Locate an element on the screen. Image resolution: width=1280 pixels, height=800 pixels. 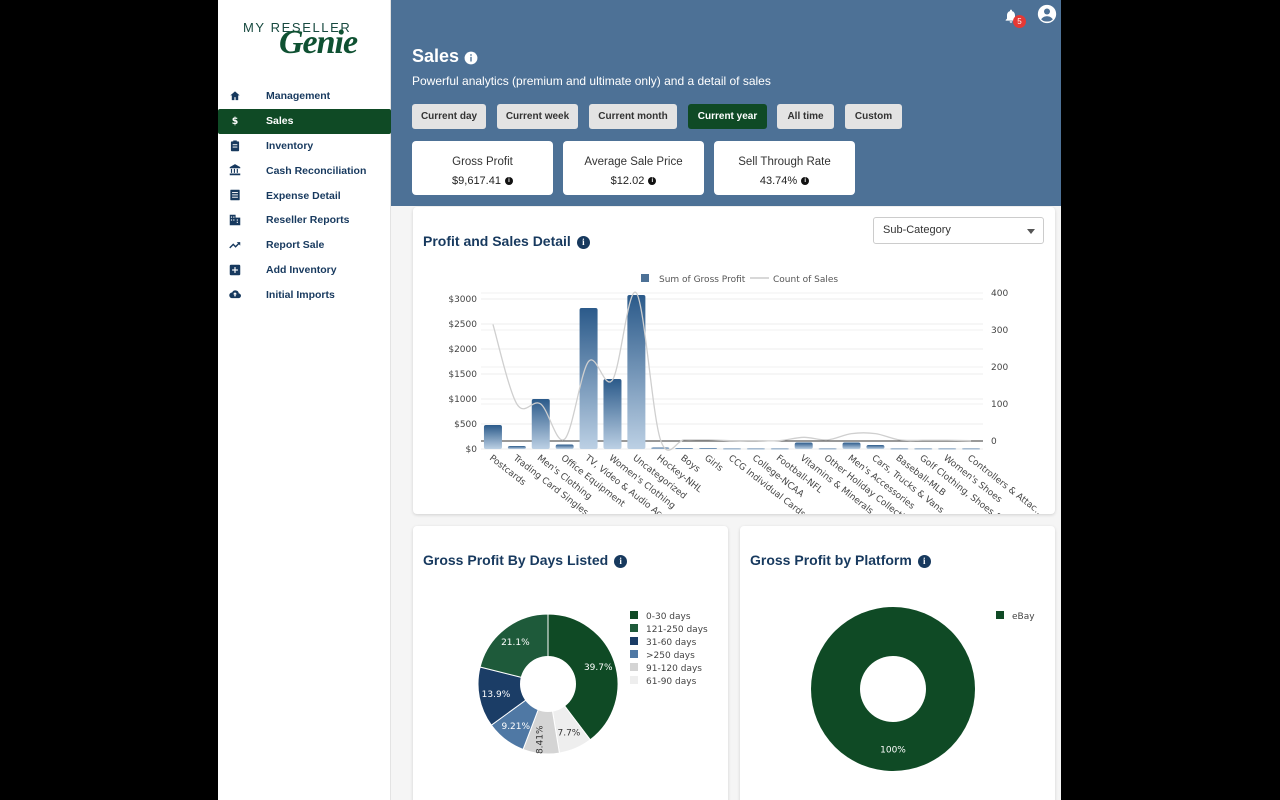
sidebar-item-expense-detail: Expense Detail is located at coordinates (304, 195).